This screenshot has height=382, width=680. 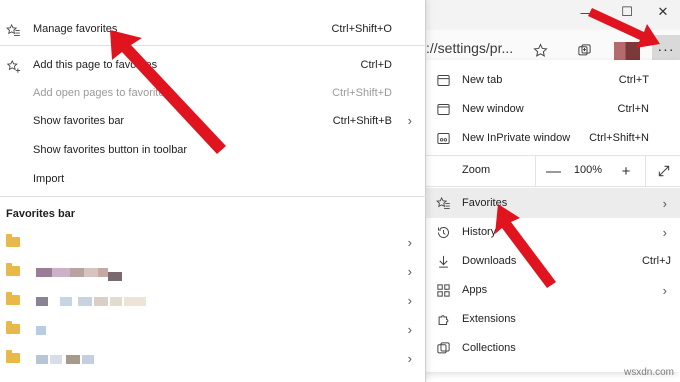 I want to click on menu-item-label: Manage favorites, so click(x=75, y=29).